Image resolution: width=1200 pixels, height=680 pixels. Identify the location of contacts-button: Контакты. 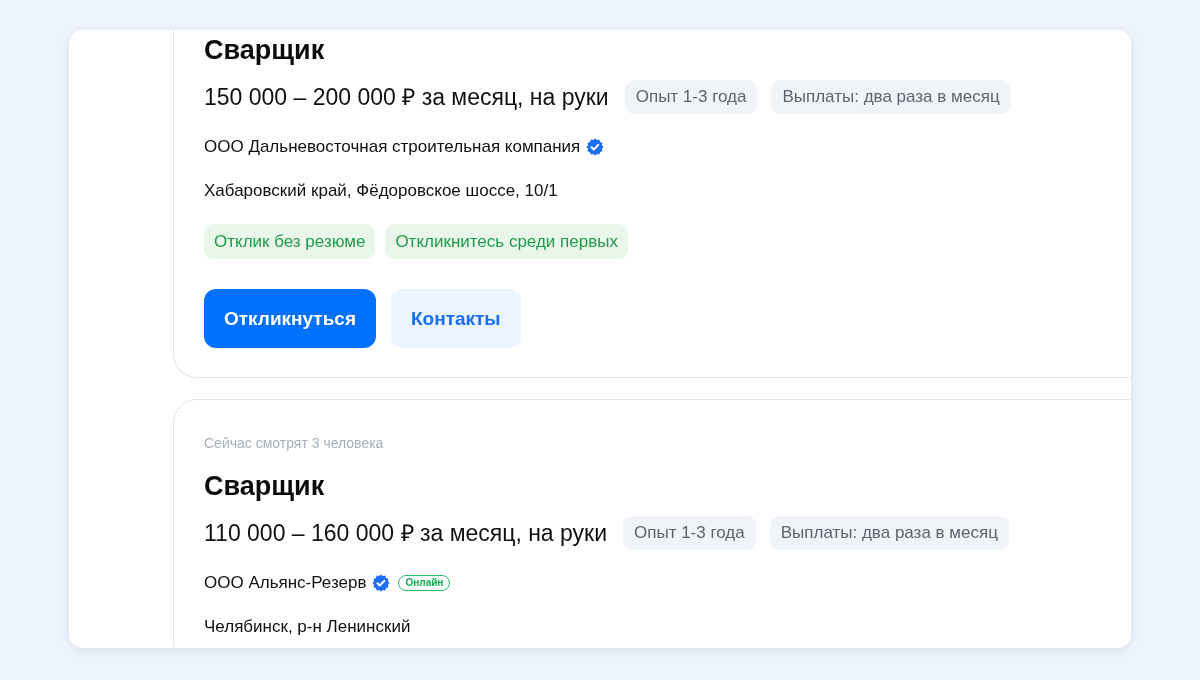
(456, 318).